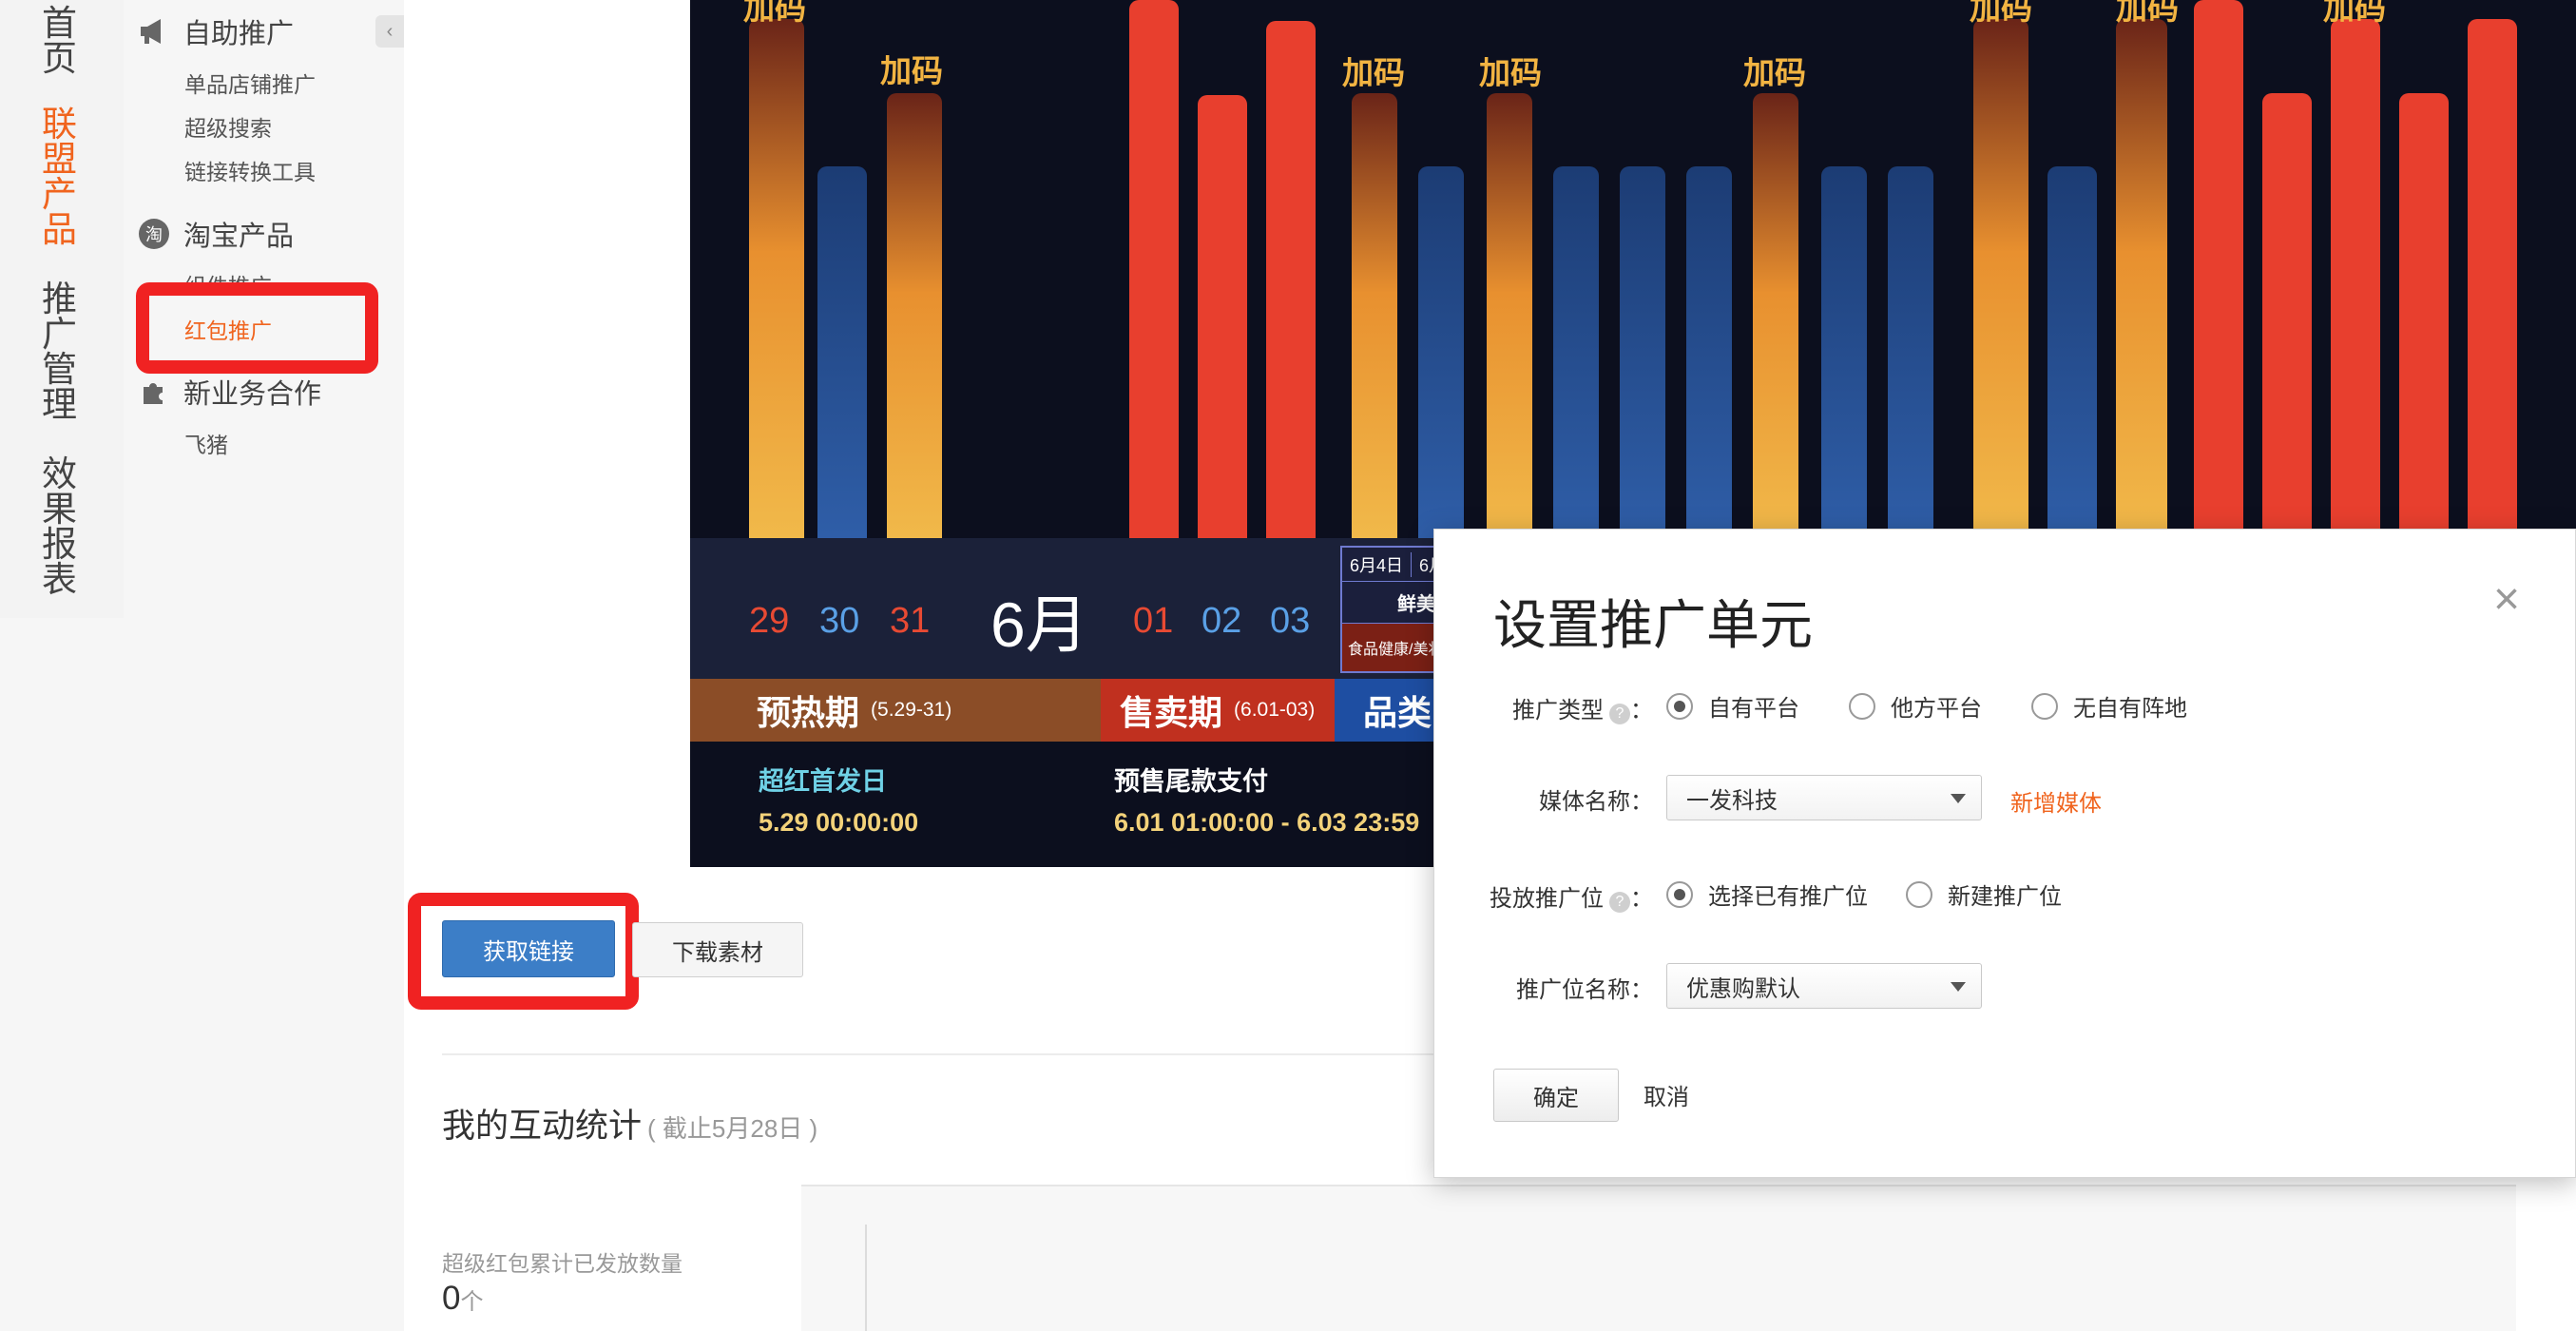  What do you see at coordinates (1290, 621) in the screenshot?
I see `banner-date: 03` at bounding box center [1290, 621].